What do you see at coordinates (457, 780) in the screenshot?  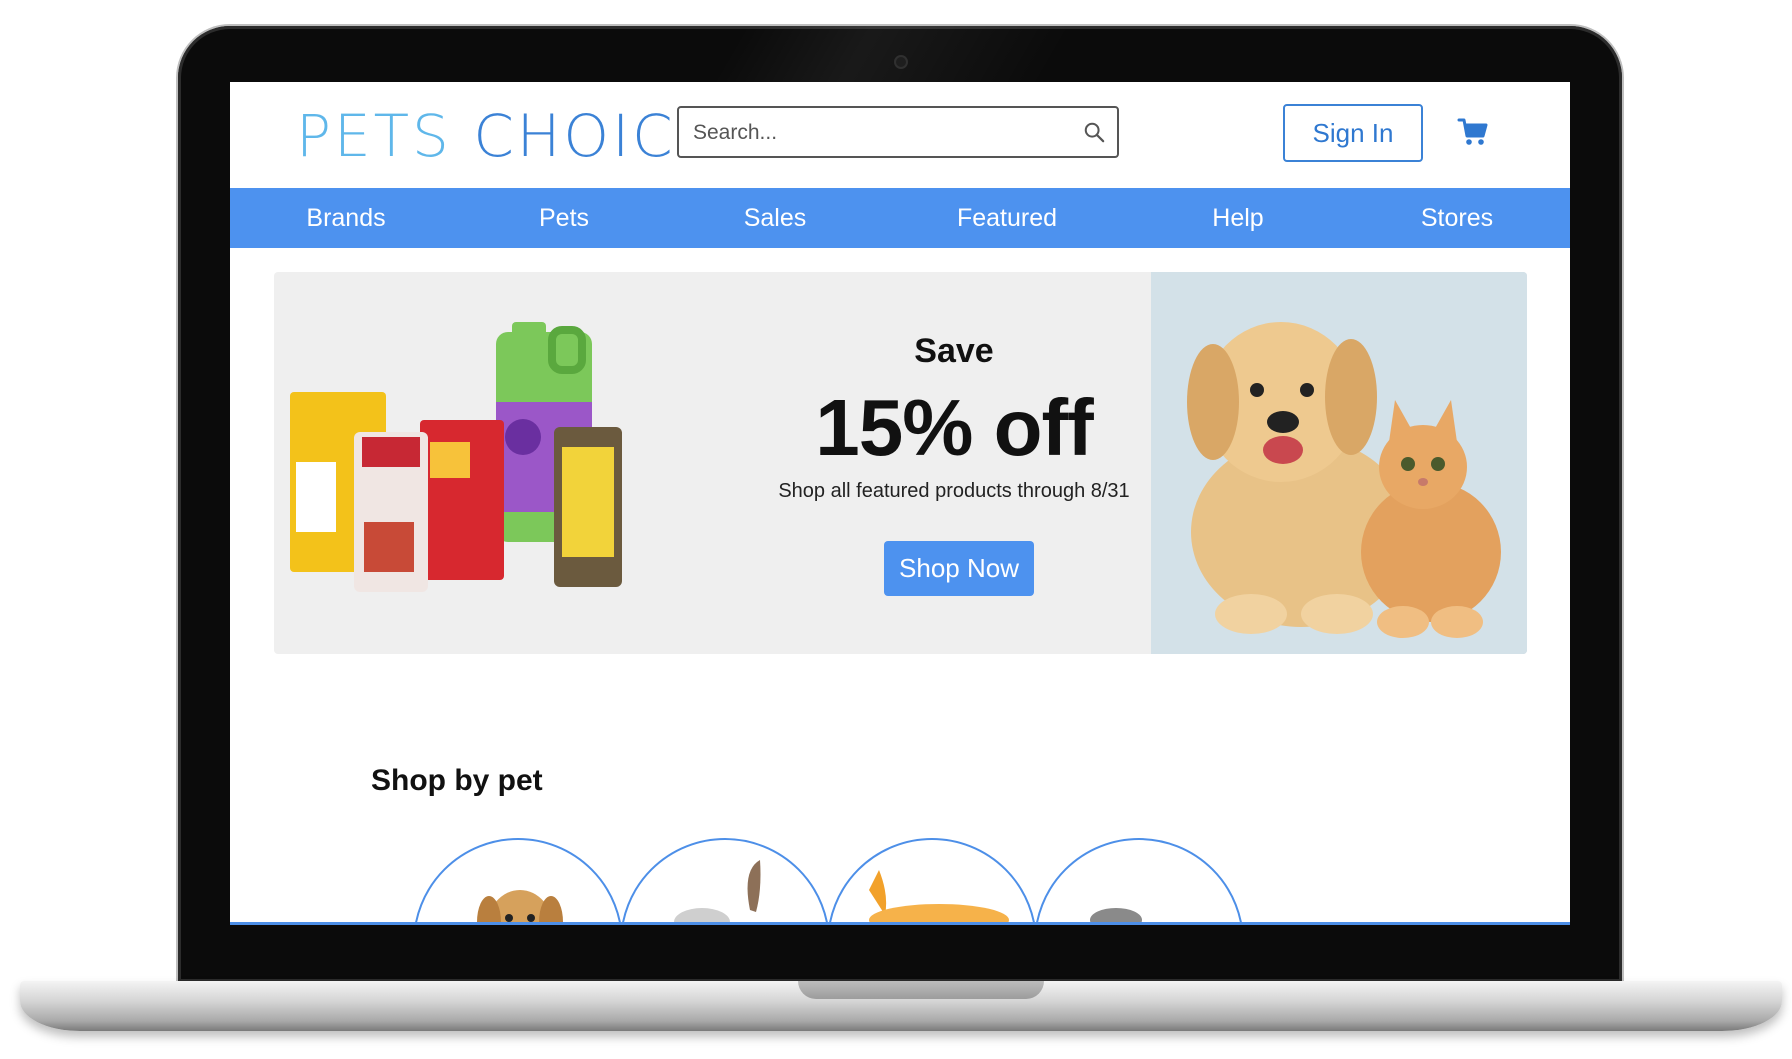 I see `shop-by-pet-heading: Shop by pet` at bounding box center [457, 780].